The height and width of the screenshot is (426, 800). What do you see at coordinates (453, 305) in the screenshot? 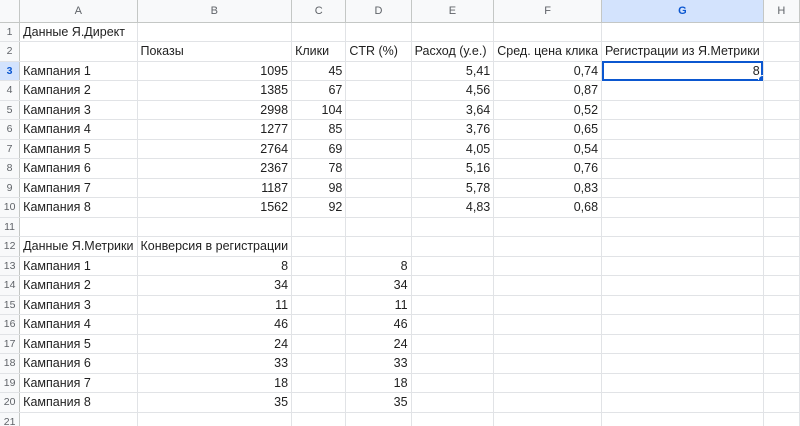
I see `cell-e15` at bounding box center [453, 305].